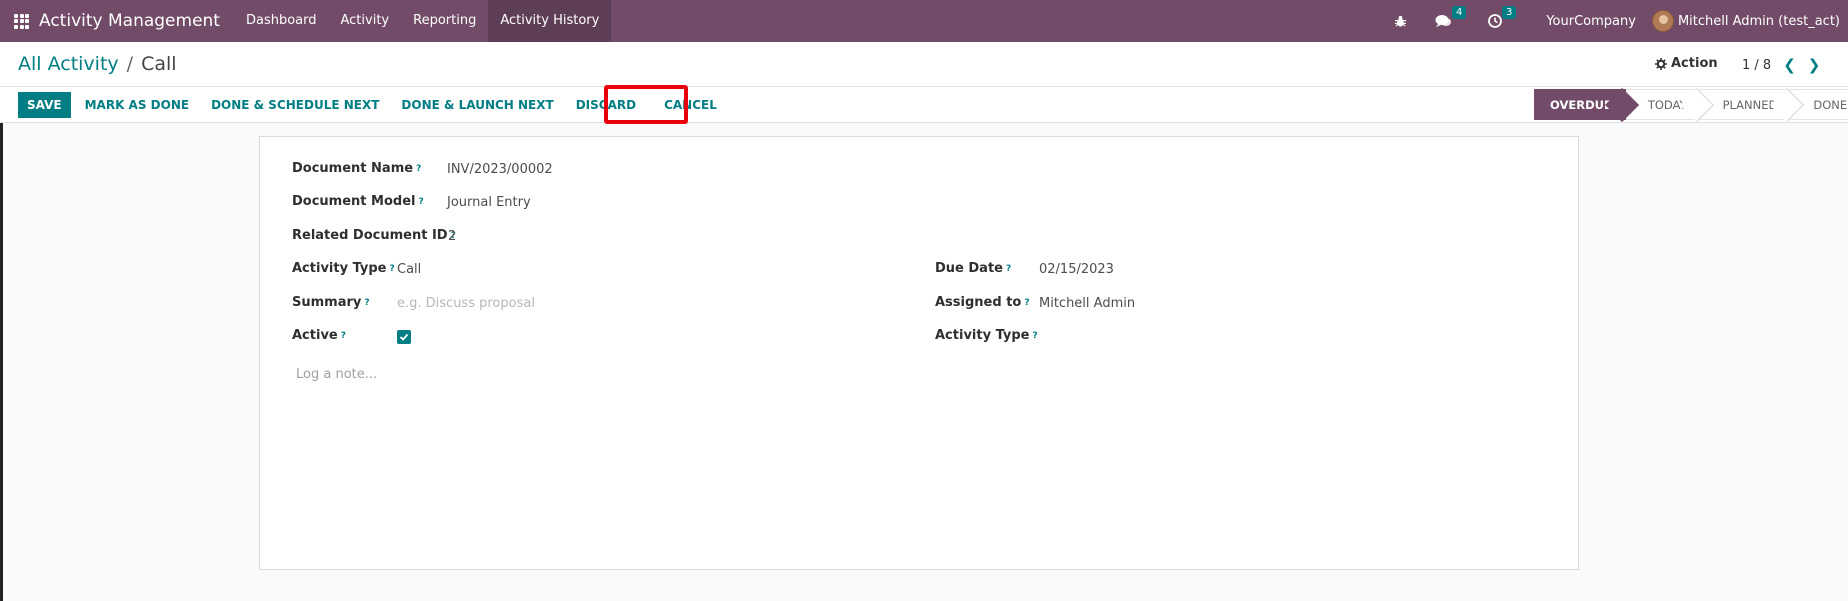 This screenshot has width=1848, height=601. I want to click on activity-type-label: Activity Type, so click(339, 268).